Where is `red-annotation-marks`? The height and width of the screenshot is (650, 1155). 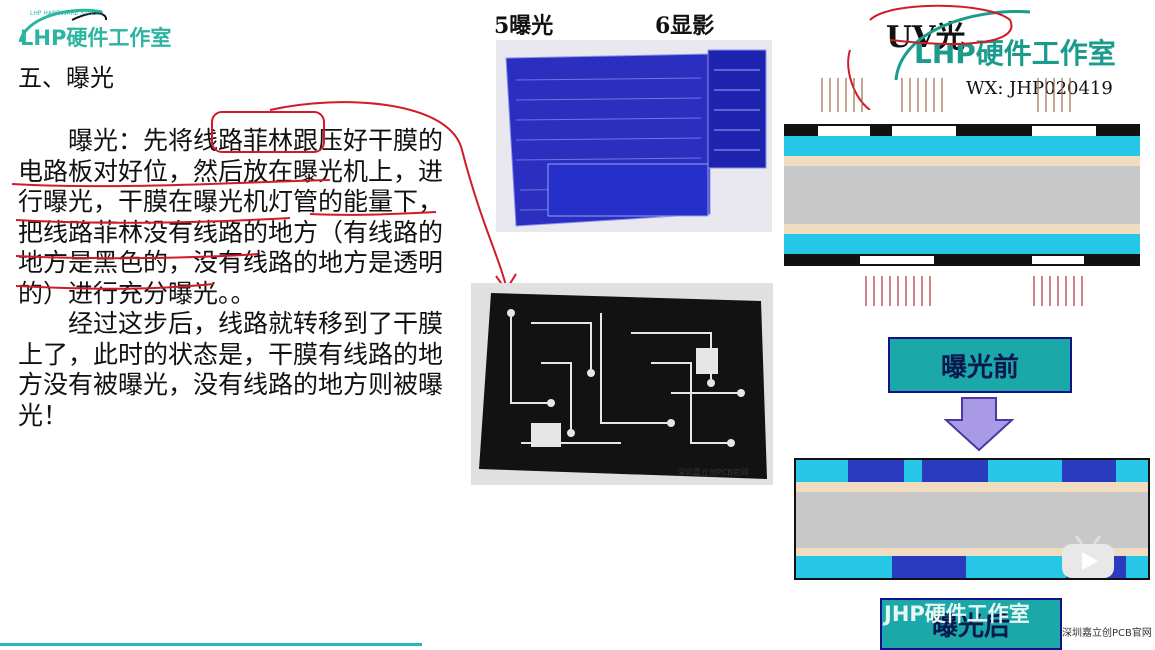 red-annotation-marks is located at coordinates (264, 196).